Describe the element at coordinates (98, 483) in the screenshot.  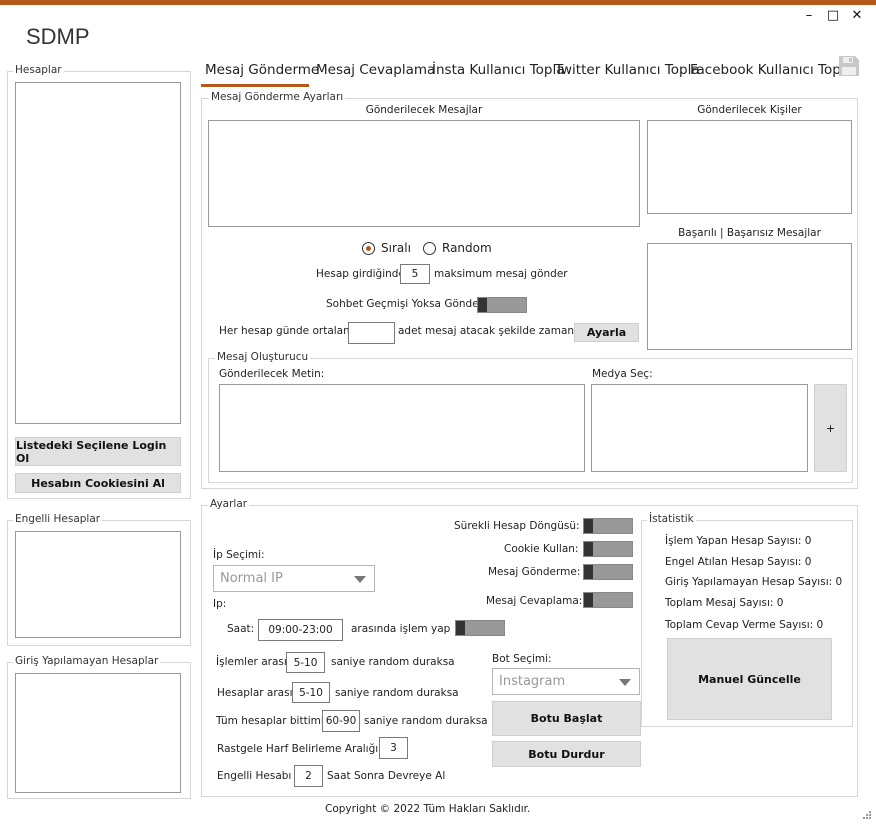
I see `get-cookies-button: Hesabın Cookiesini Al` at that location.